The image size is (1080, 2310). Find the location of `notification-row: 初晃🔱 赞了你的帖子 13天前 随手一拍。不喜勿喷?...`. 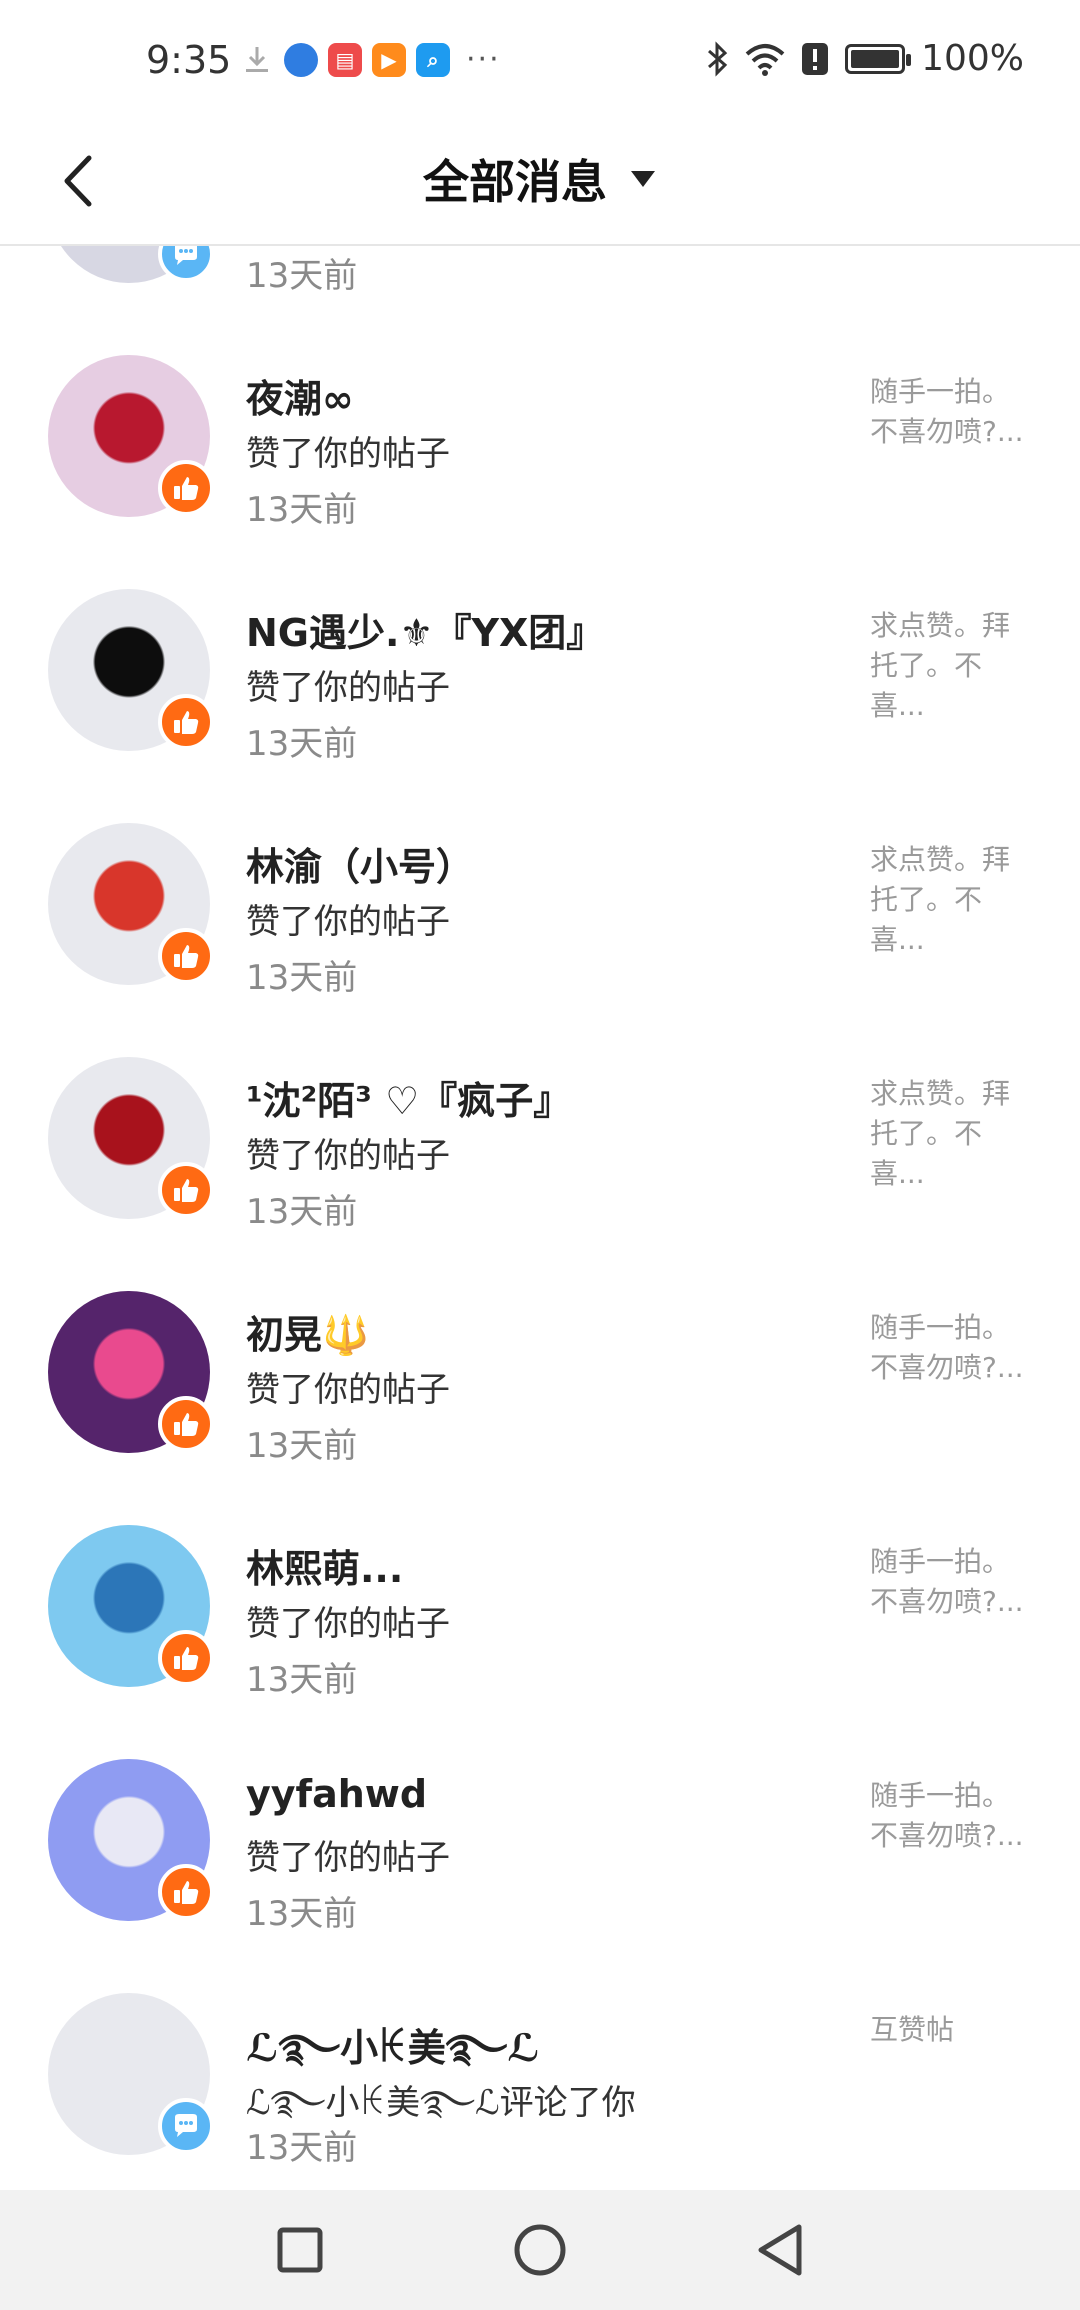

notification-row: 初晃🔱 赞了你的帖子 13天前 随手一拍。不喜勿喷?... is located at coordinates (540, 1385).